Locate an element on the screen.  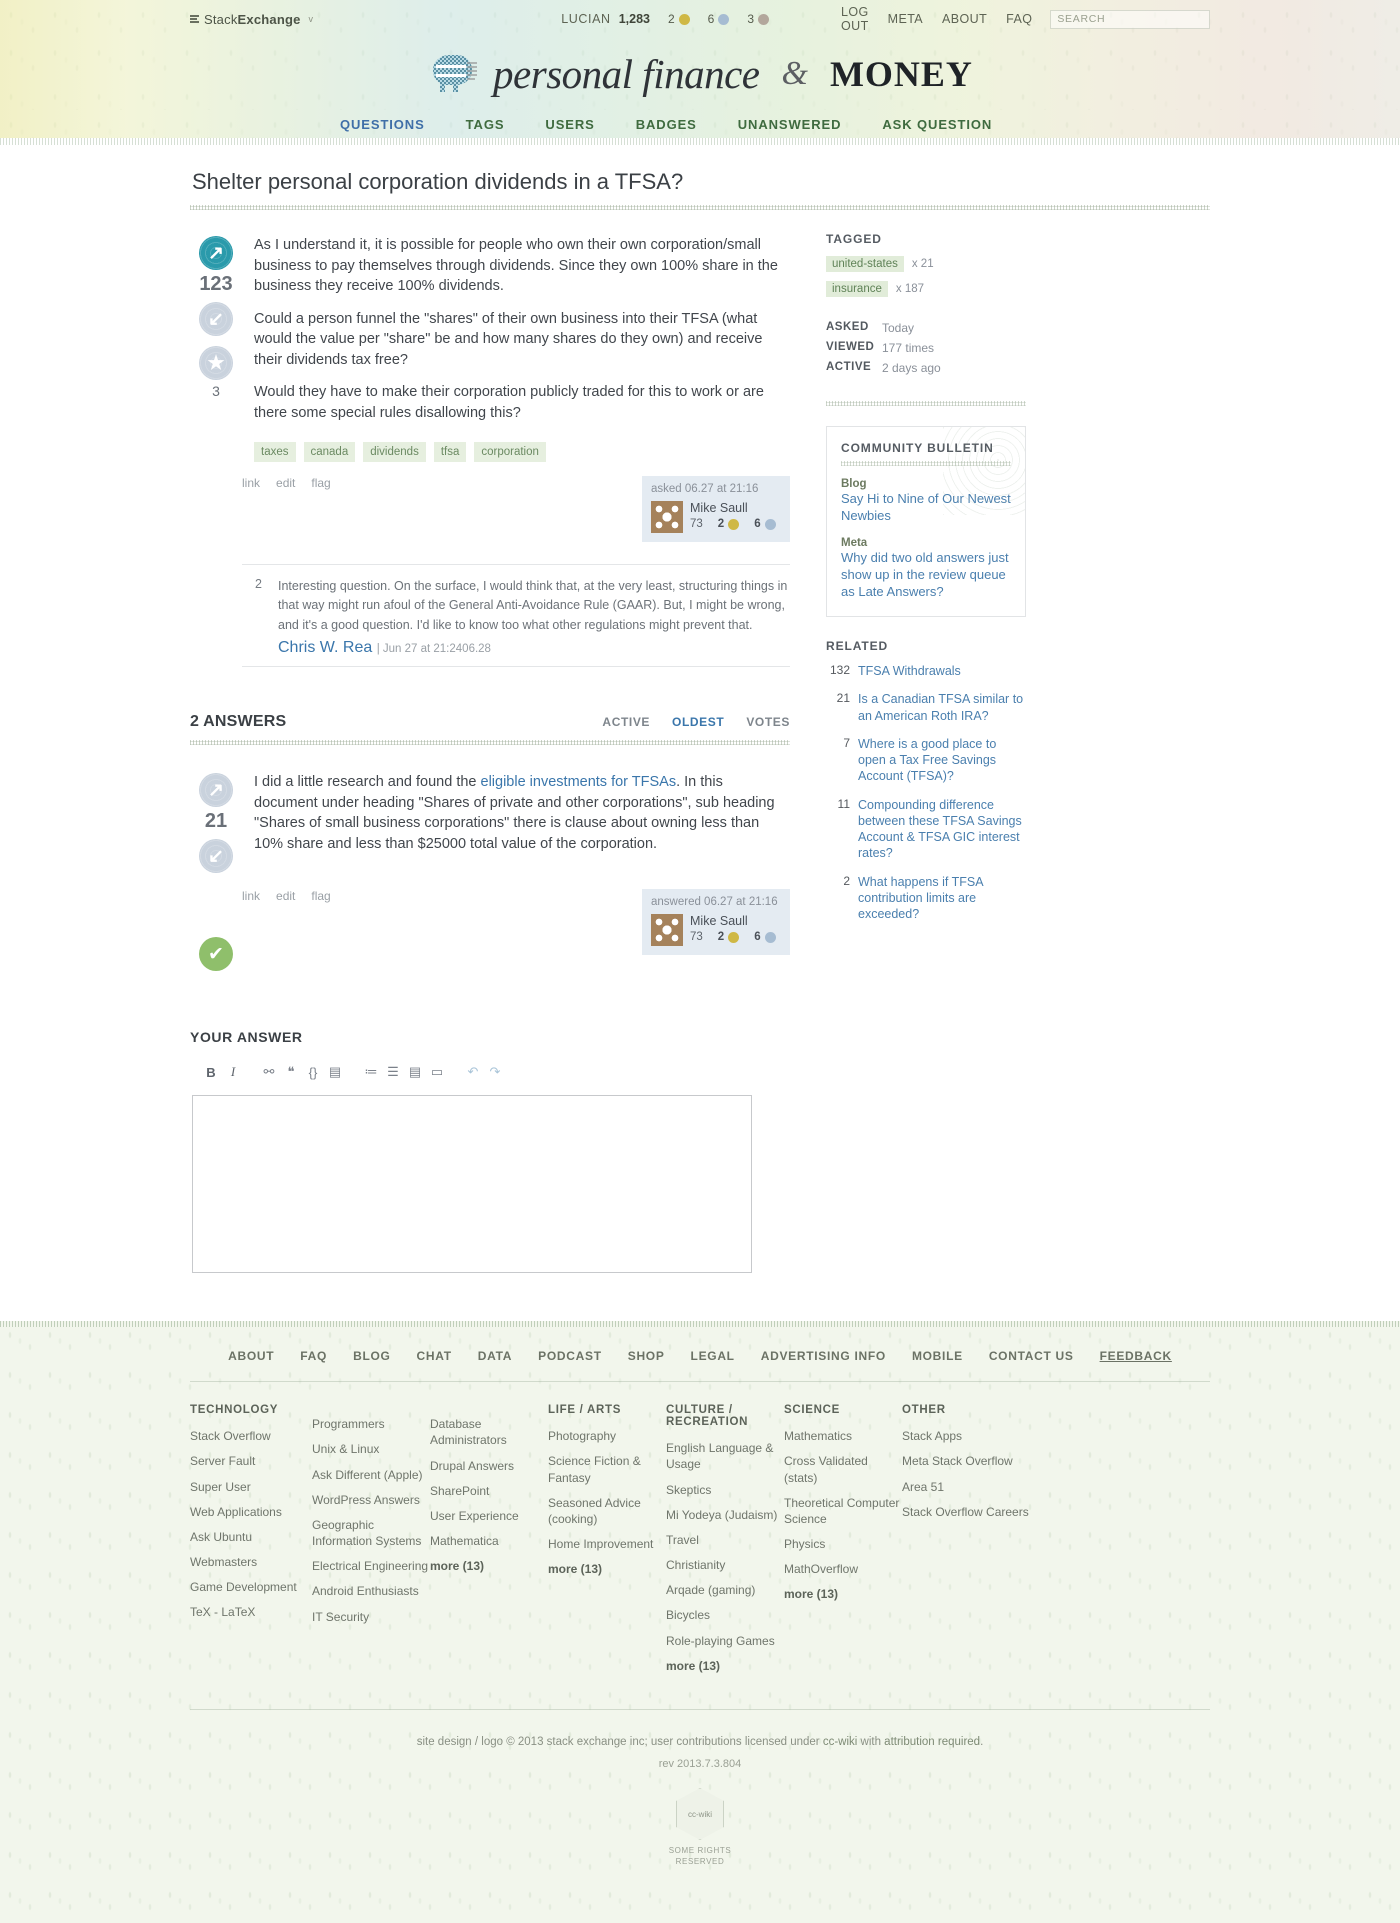
footer-site-item: Theoretical Computer Science is located at coordinates (843, 1511).